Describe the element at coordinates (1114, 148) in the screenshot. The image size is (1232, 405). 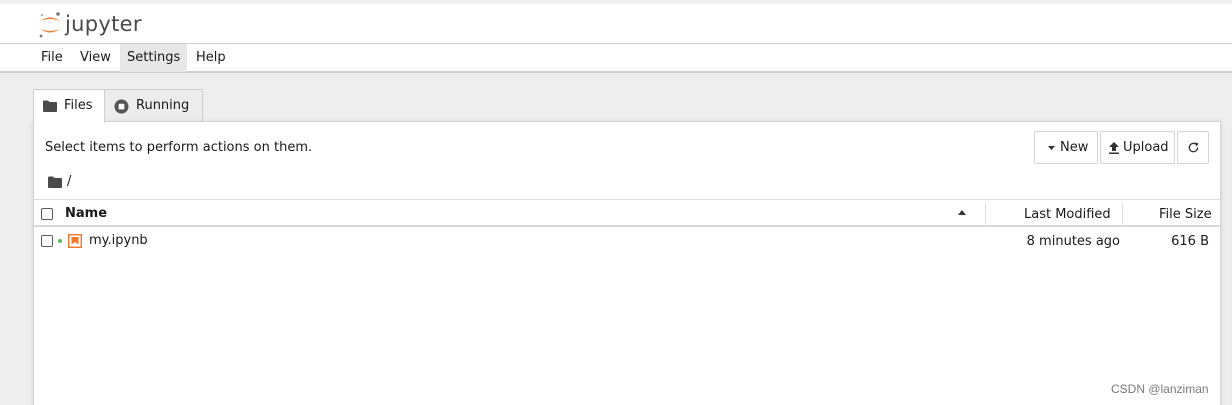
I see `upload-icon` at that location.